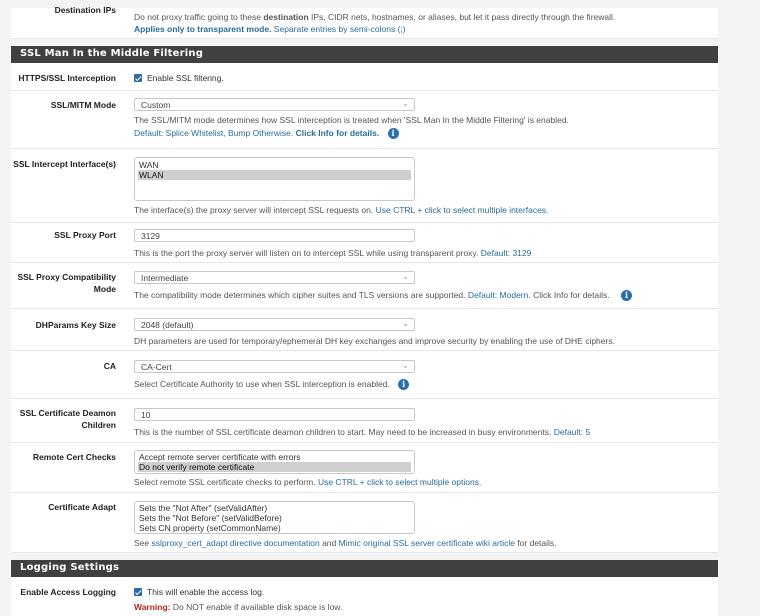  What do you see at coordinates (274, 528) in the screenshot?
I see `listbox-option: Sets CN property (setCommonName)` at bounding box center [274, 528].